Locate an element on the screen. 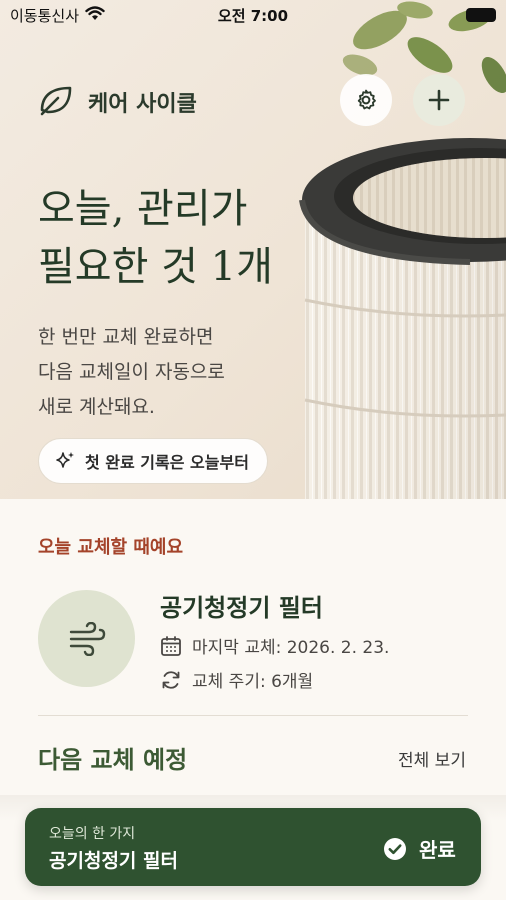 This screenshot has width=506, height=900. plus-icon is located at coordinates (439, 100).